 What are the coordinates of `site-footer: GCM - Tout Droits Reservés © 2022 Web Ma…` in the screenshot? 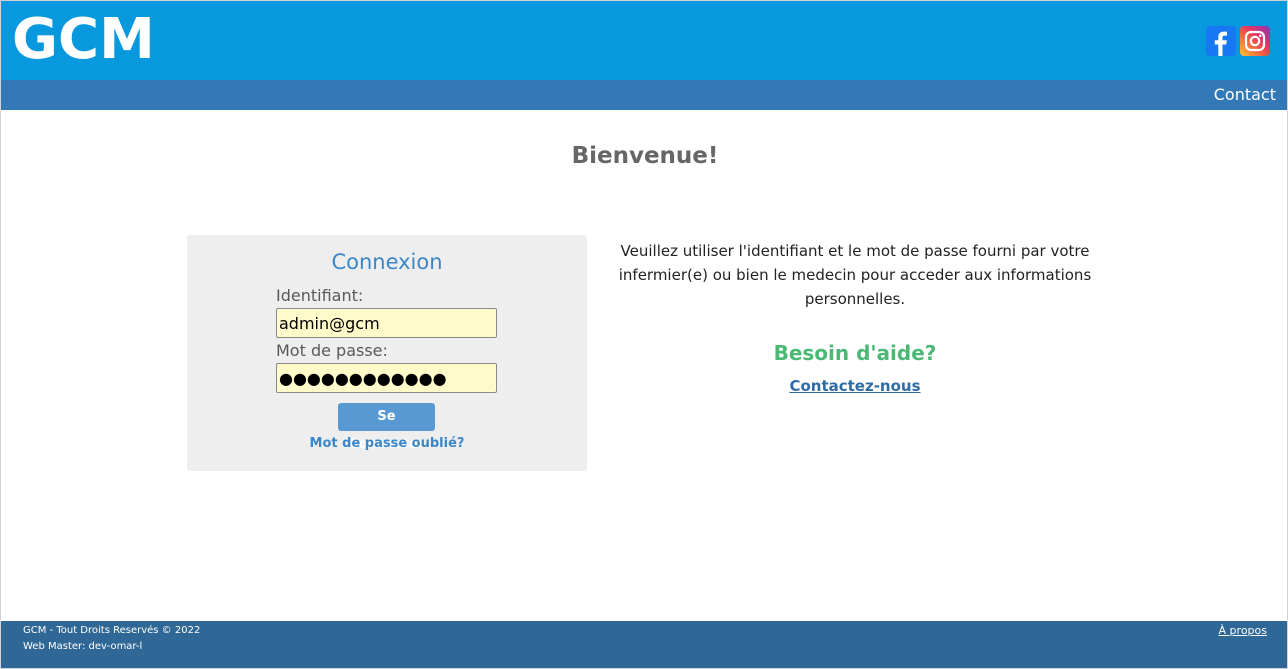 It's located at (644, 644).